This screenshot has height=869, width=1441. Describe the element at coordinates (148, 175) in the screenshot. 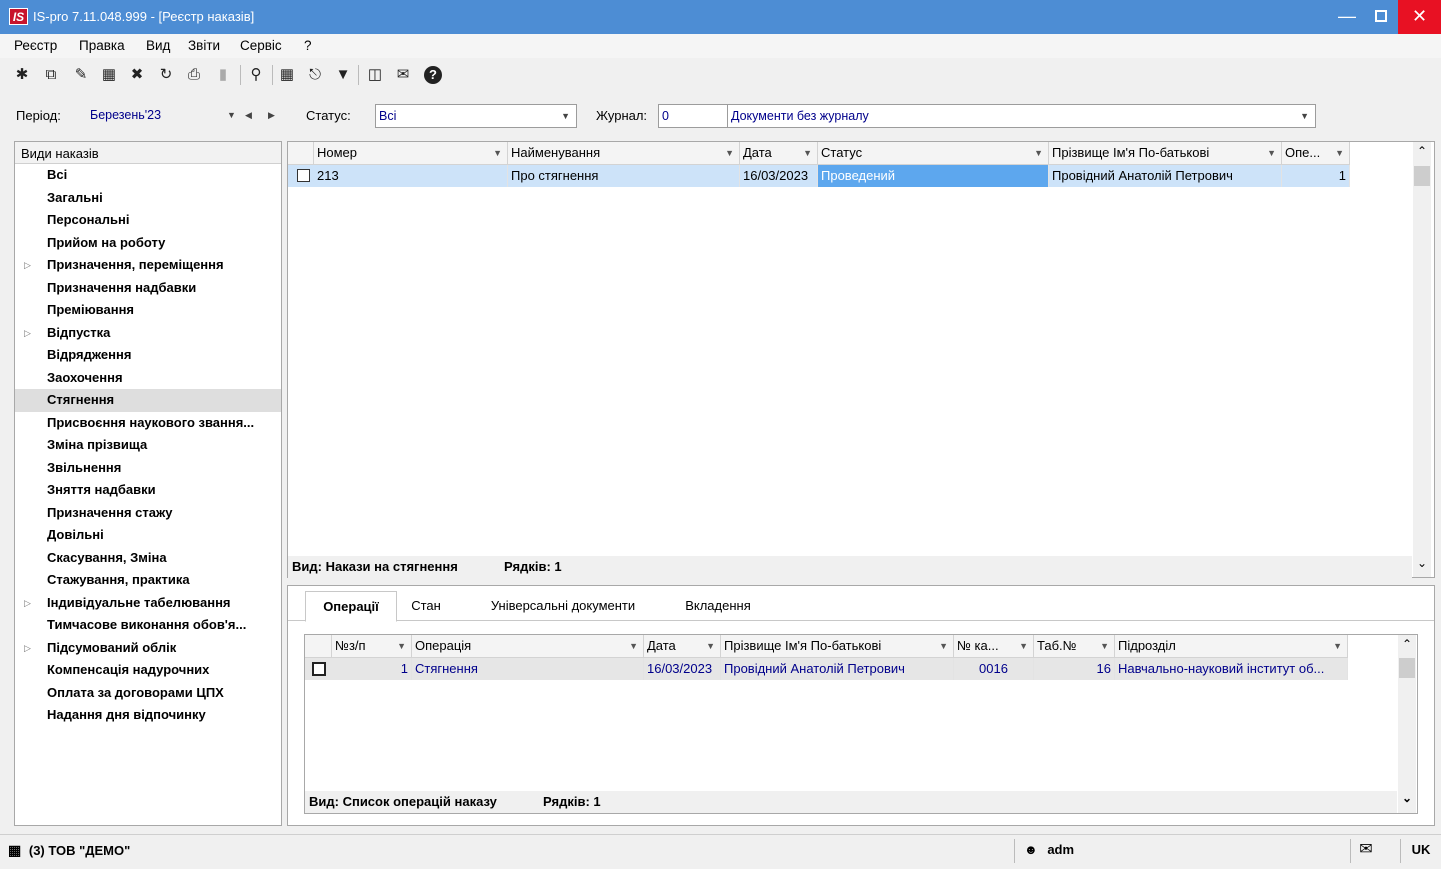

I see `order-type-item: Всі` at that location.